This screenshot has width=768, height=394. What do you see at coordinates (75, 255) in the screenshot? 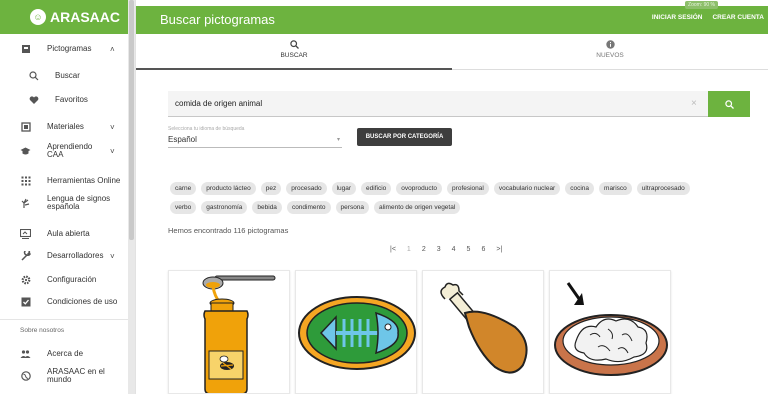
I see `sidebar-item-label: Desarrolladores` at bounding box center [75, 255].